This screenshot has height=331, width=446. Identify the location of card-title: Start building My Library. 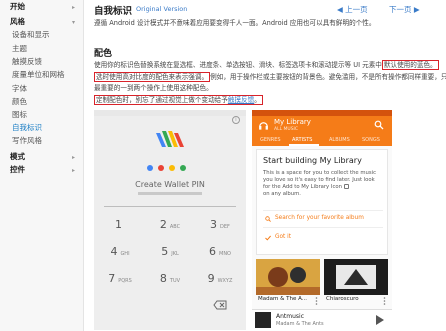
(312, 160).